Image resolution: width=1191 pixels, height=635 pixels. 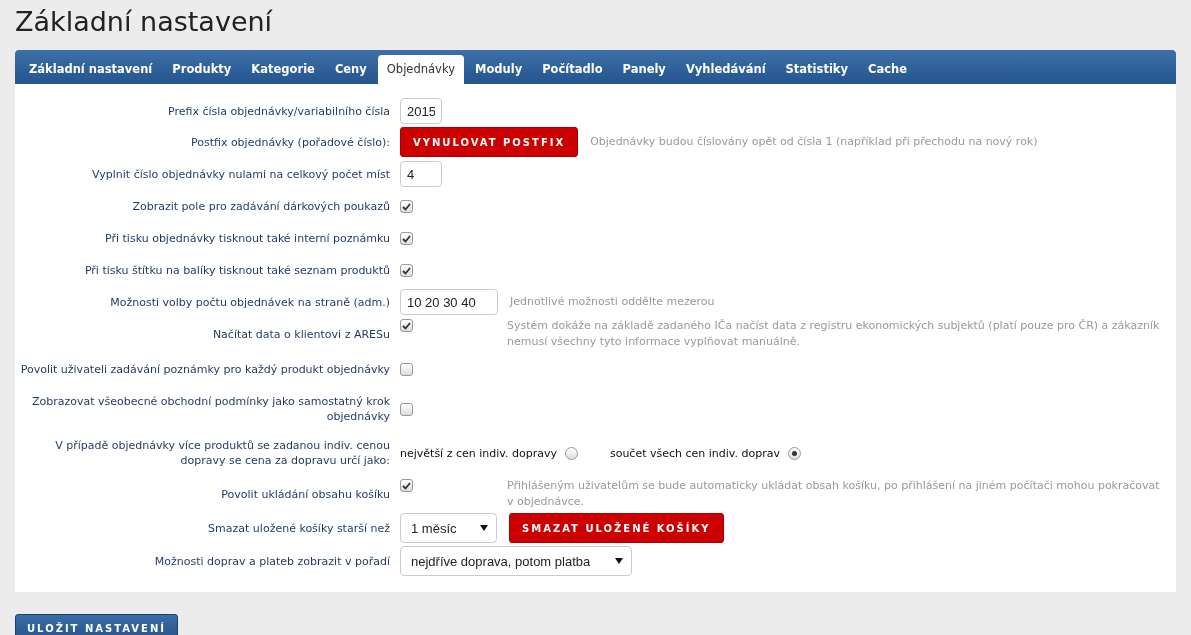 What do you see at coordinates (305, 494) in the screenshot?
I see `field-label: Povolit ukládání obsahu košíku` at bounding box center [305, 494].